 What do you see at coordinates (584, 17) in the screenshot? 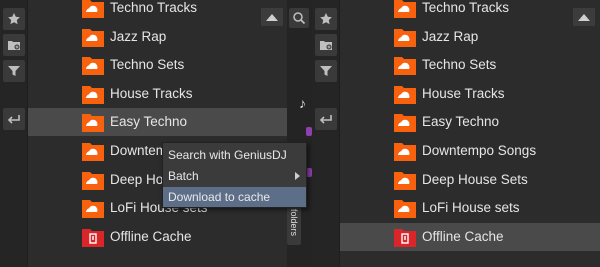
I see `scroll-up-button-right` at bounding box center [584, 17].